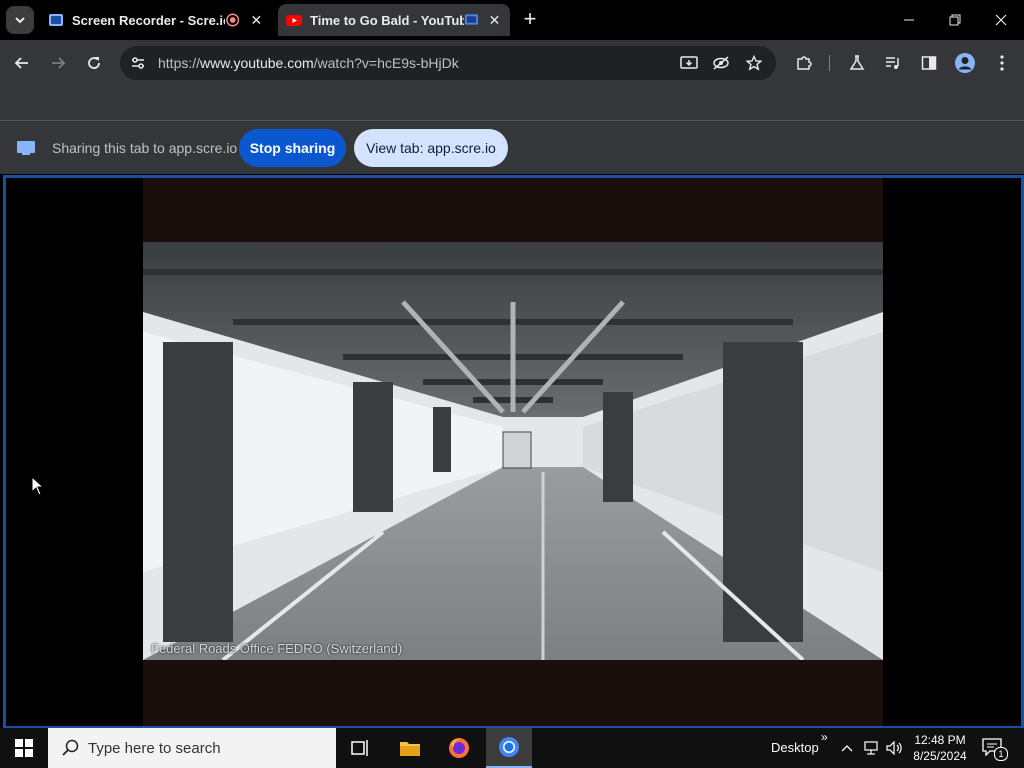 This screenshot has height=768, width=1024. Describe the element at coordinates (940, 756) in the screenshot. I see `clock-date: 8/25/2024` at that location.